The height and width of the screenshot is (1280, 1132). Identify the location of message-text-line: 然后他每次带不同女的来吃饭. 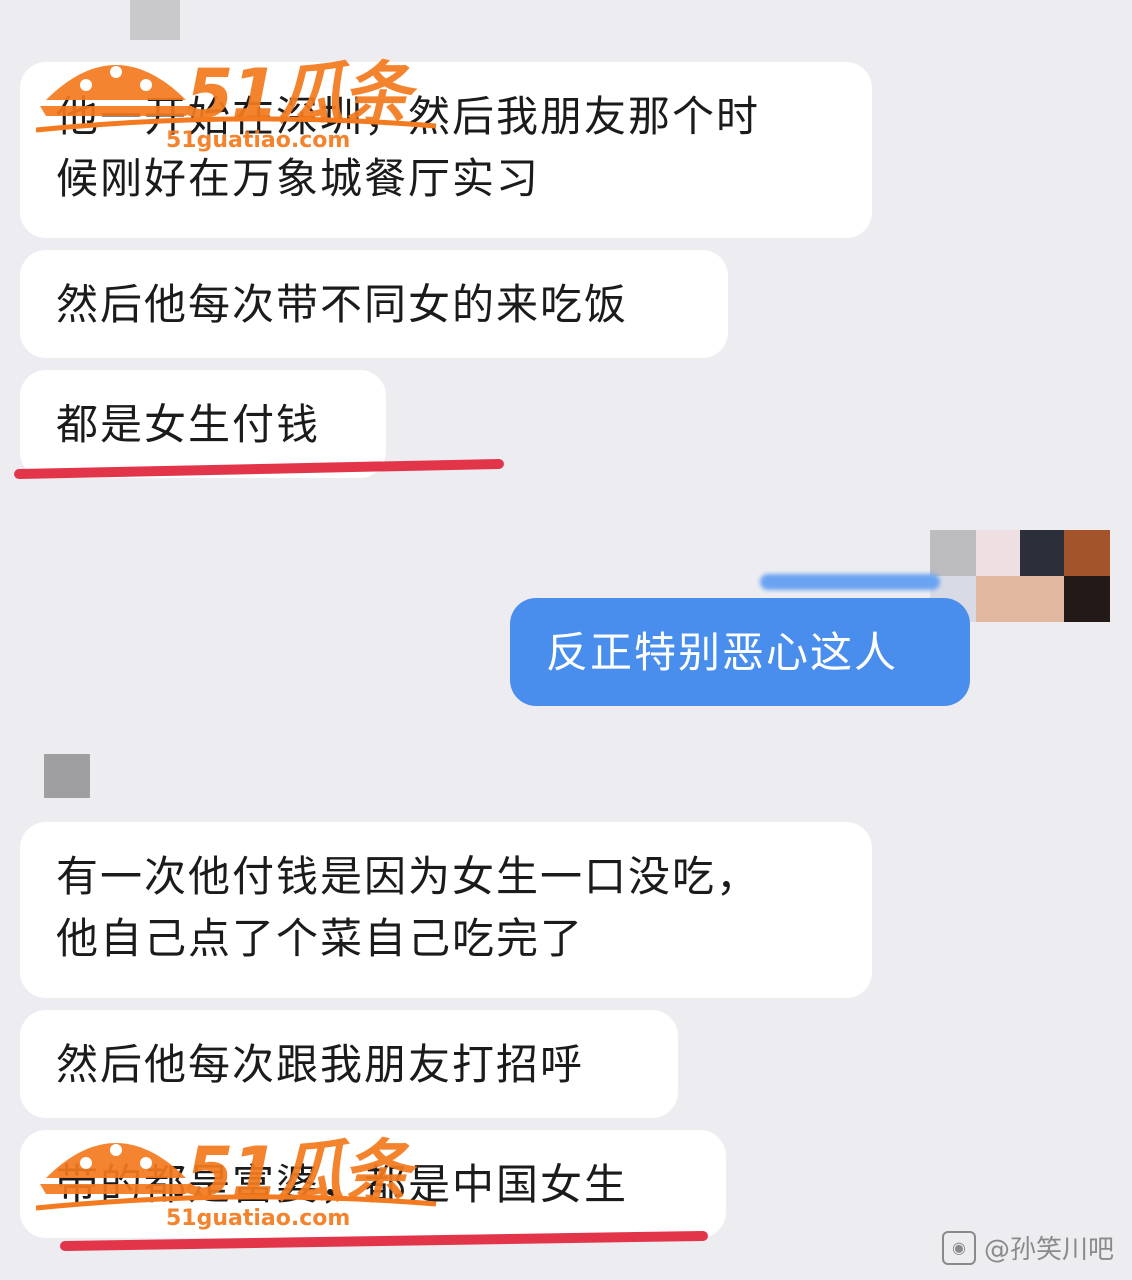
(342, 304).